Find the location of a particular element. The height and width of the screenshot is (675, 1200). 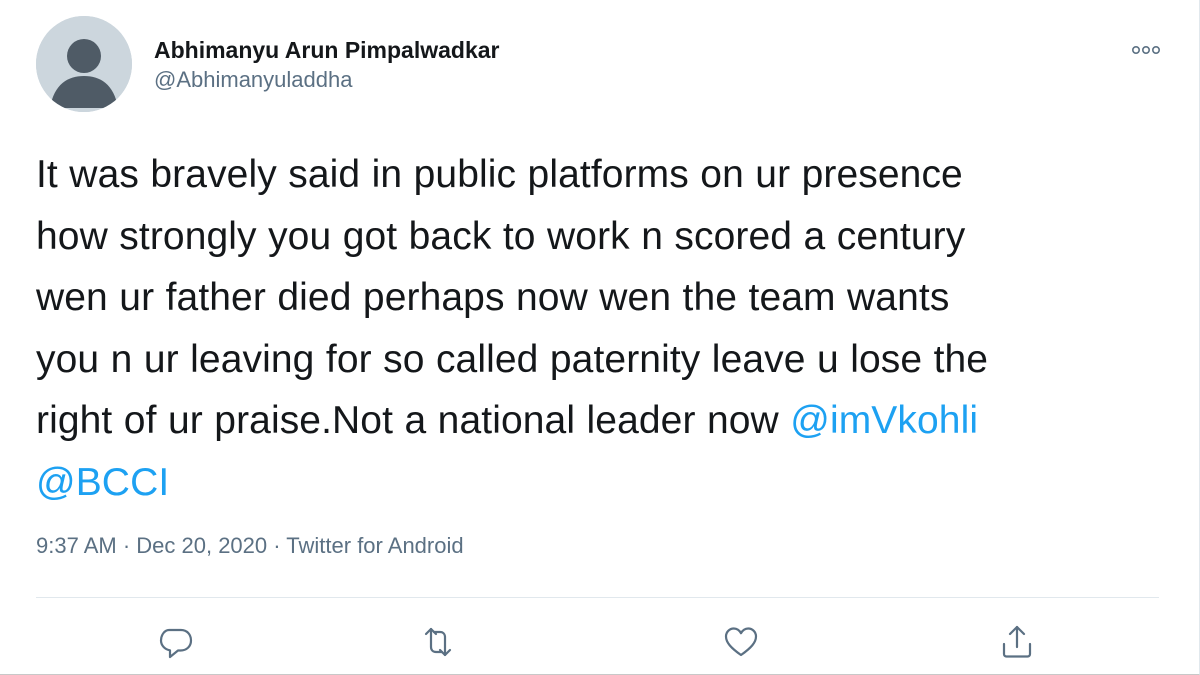

avatar is located at coordinates (84, 64).